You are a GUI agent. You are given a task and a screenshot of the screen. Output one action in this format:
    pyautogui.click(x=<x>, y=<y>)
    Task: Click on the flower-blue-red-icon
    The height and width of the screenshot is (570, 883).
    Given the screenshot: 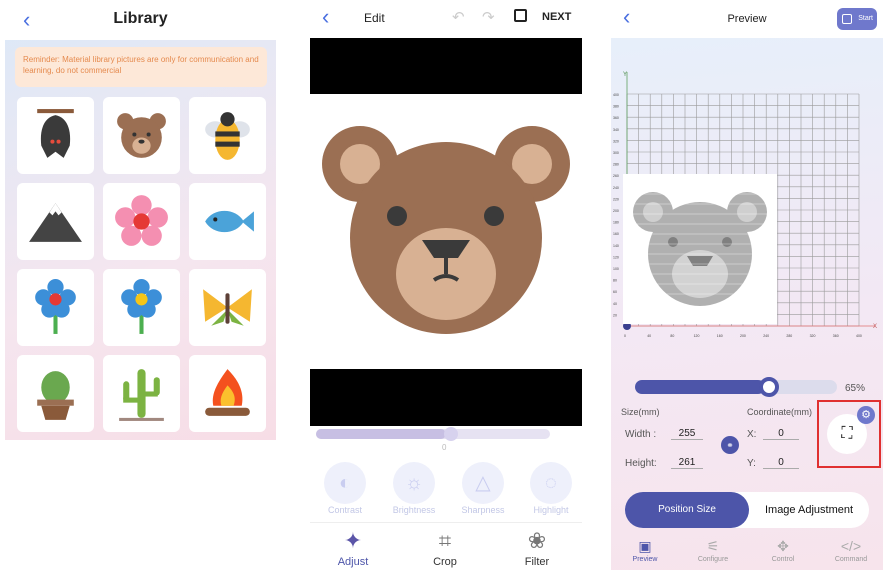 What is the action you would take?
    pyautogui.click(x=55, y=306)
    